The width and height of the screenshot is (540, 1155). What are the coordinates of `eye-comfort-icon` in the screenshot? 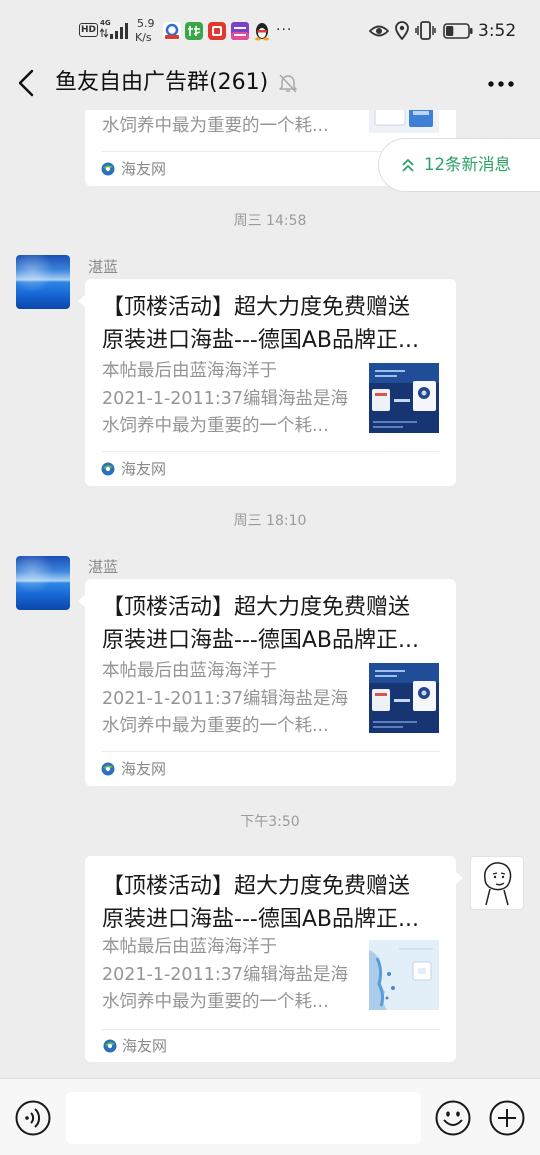 It's located at (379, 31).